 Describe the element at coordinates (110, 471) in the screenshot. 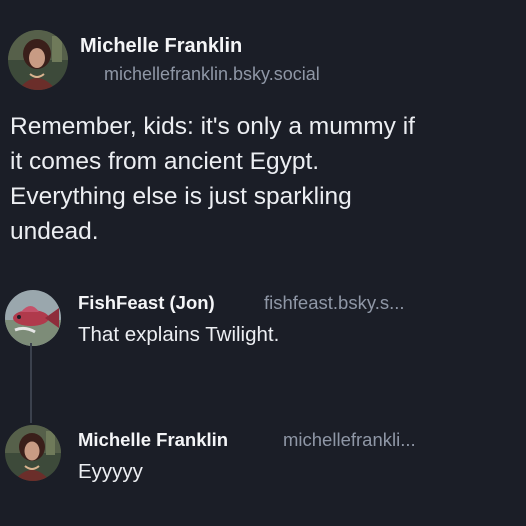

I see `reply-text: Eyyyyy` at that location.